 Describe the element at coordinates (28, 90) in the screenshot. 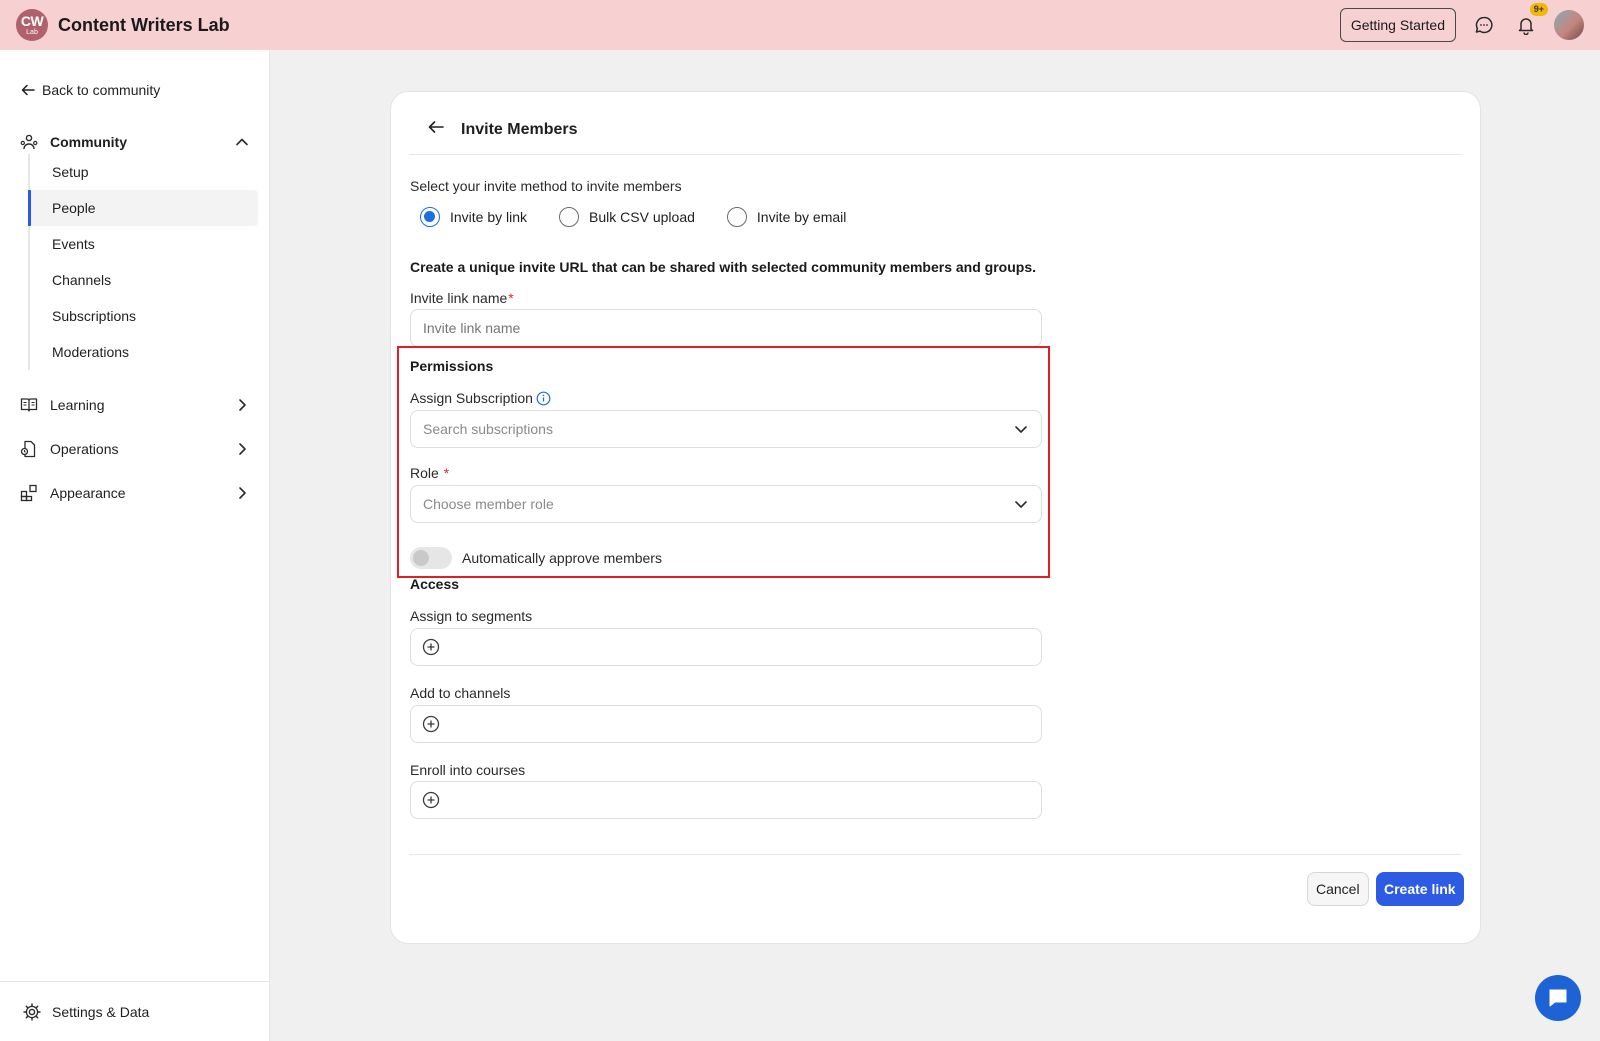

I see `arrow-left-icon` at that location.